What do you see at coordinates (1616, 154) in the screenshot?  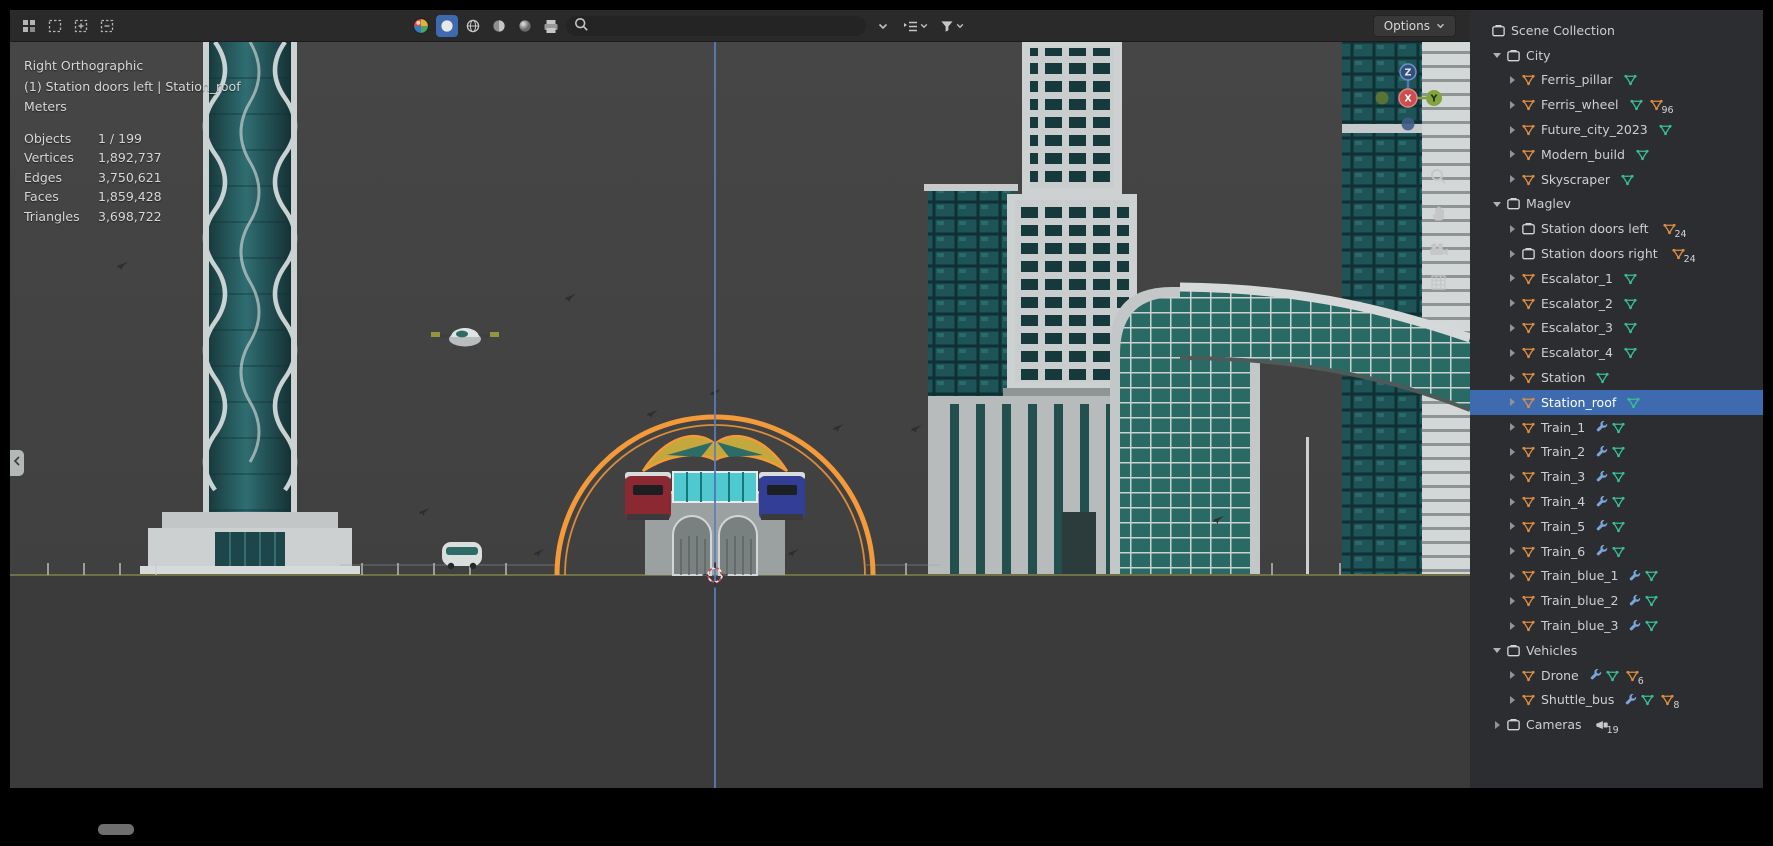 I see `outliner-row-modern-build: Modern_build` at bounding box center [1616, 154].